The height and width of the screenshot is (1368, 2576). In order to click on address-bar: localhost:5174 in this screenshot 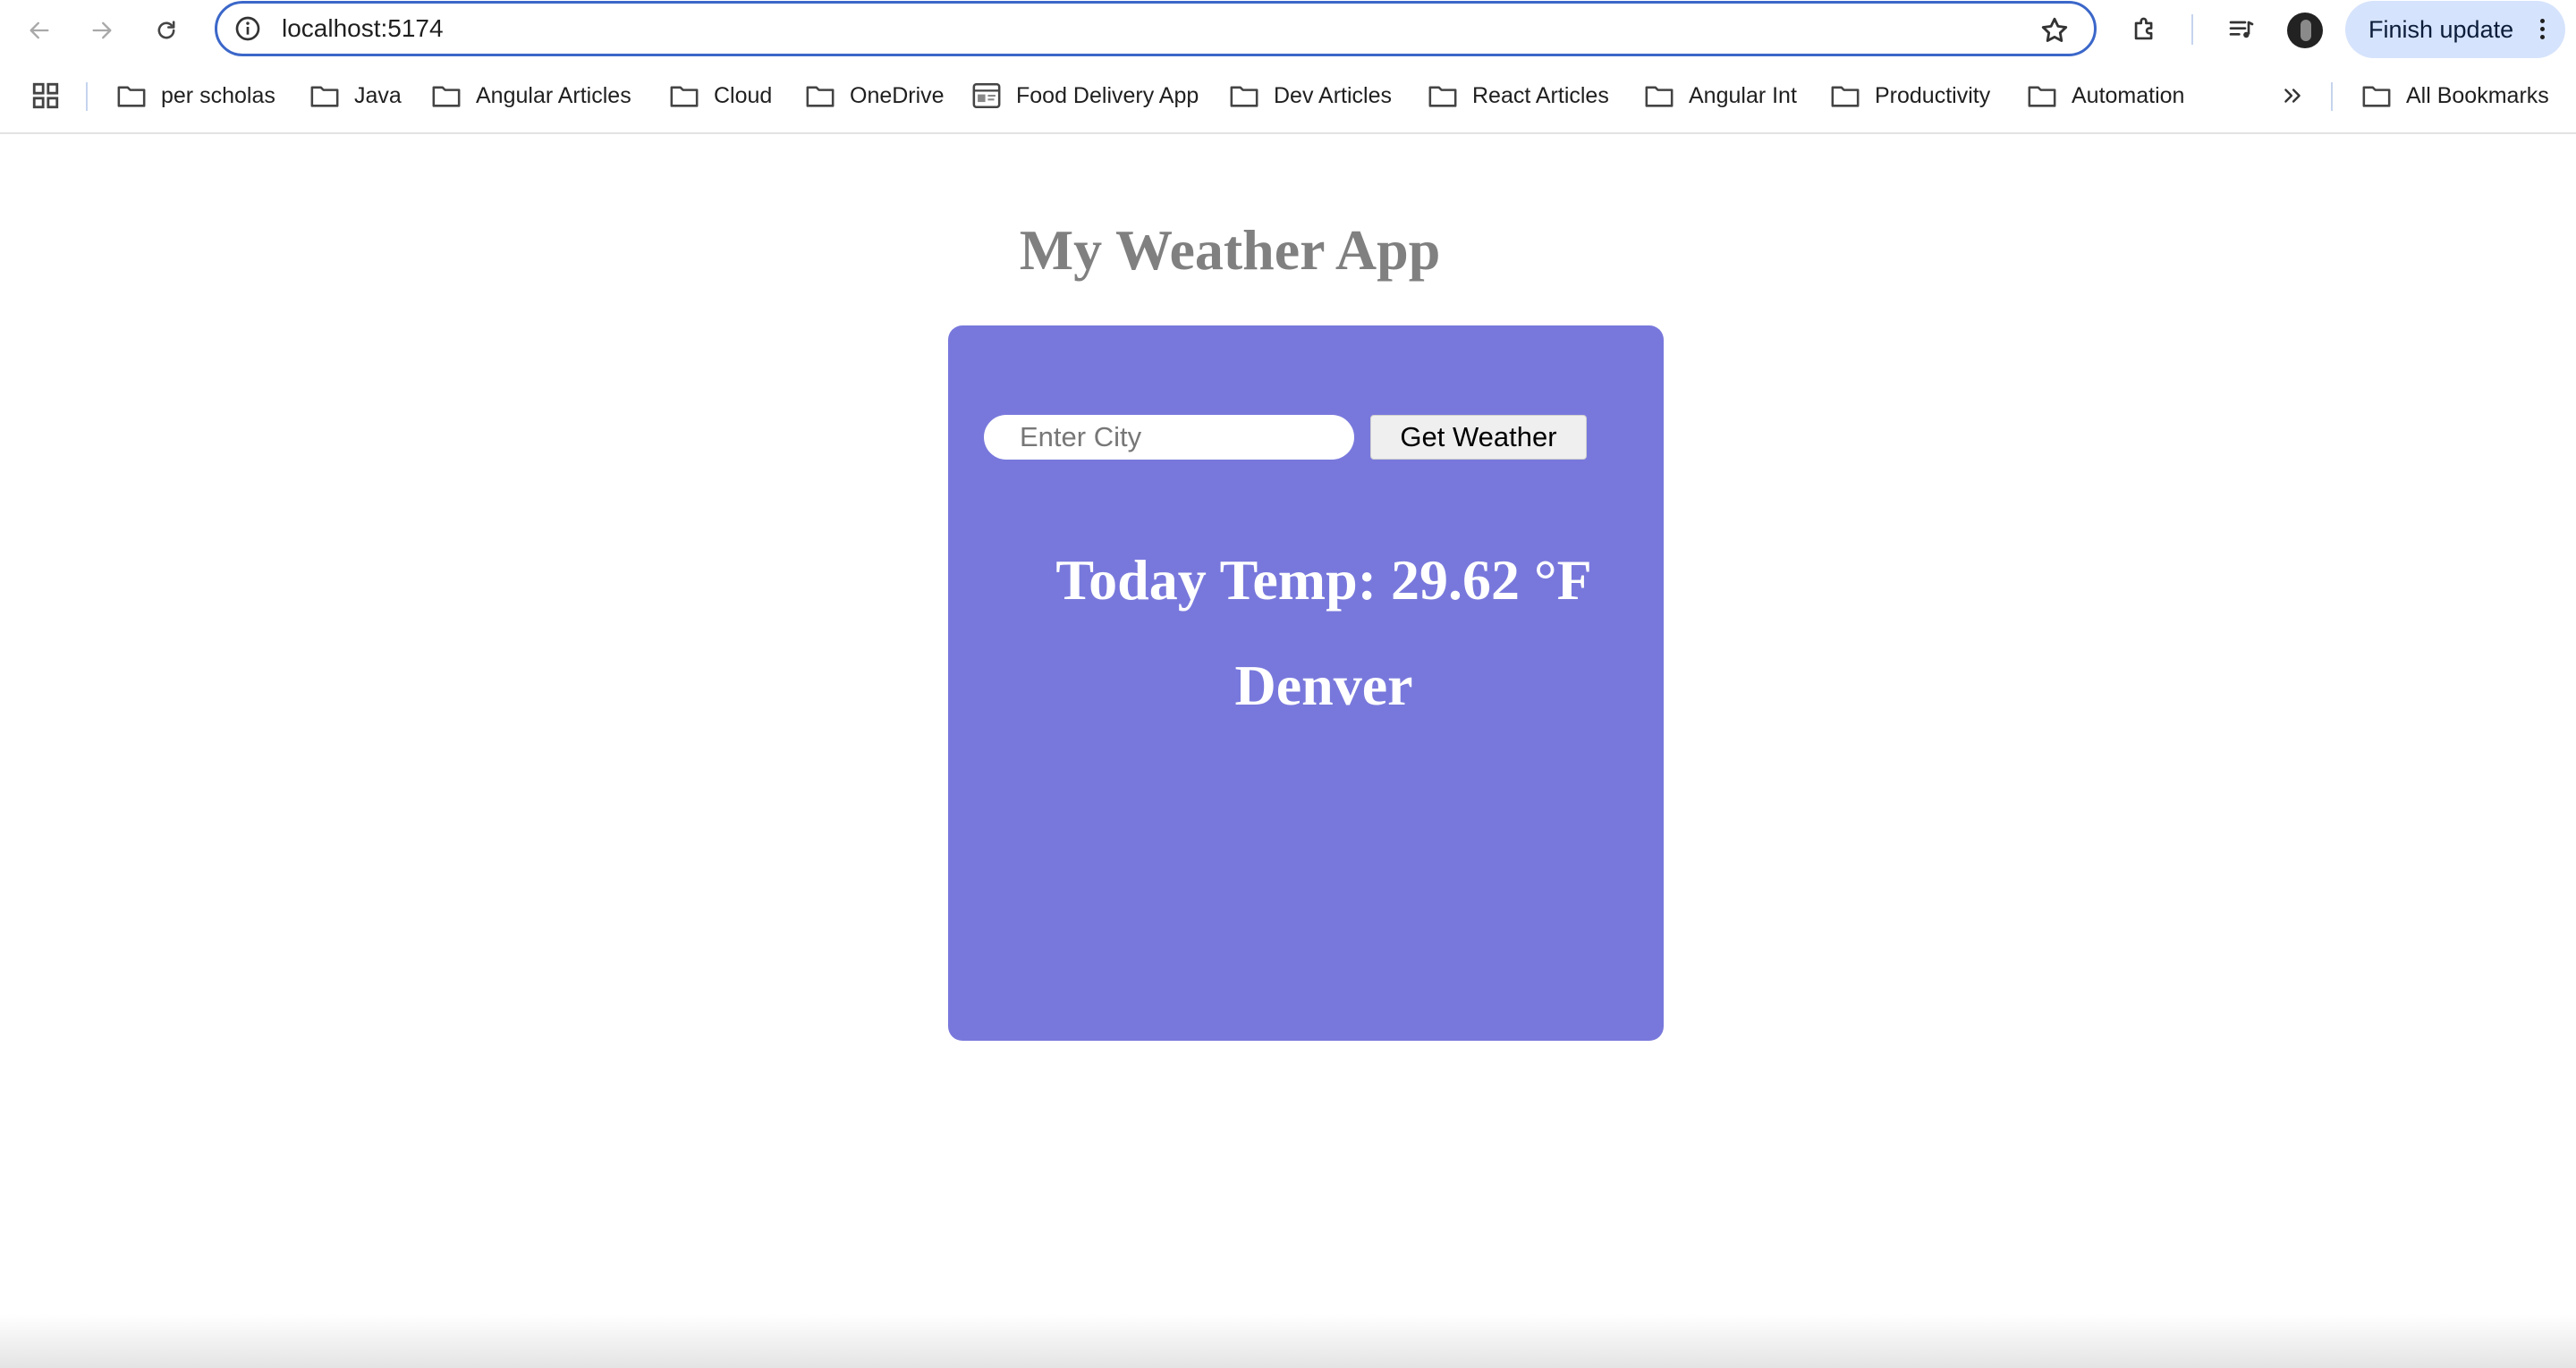, I will do `click(1156, 28)`.